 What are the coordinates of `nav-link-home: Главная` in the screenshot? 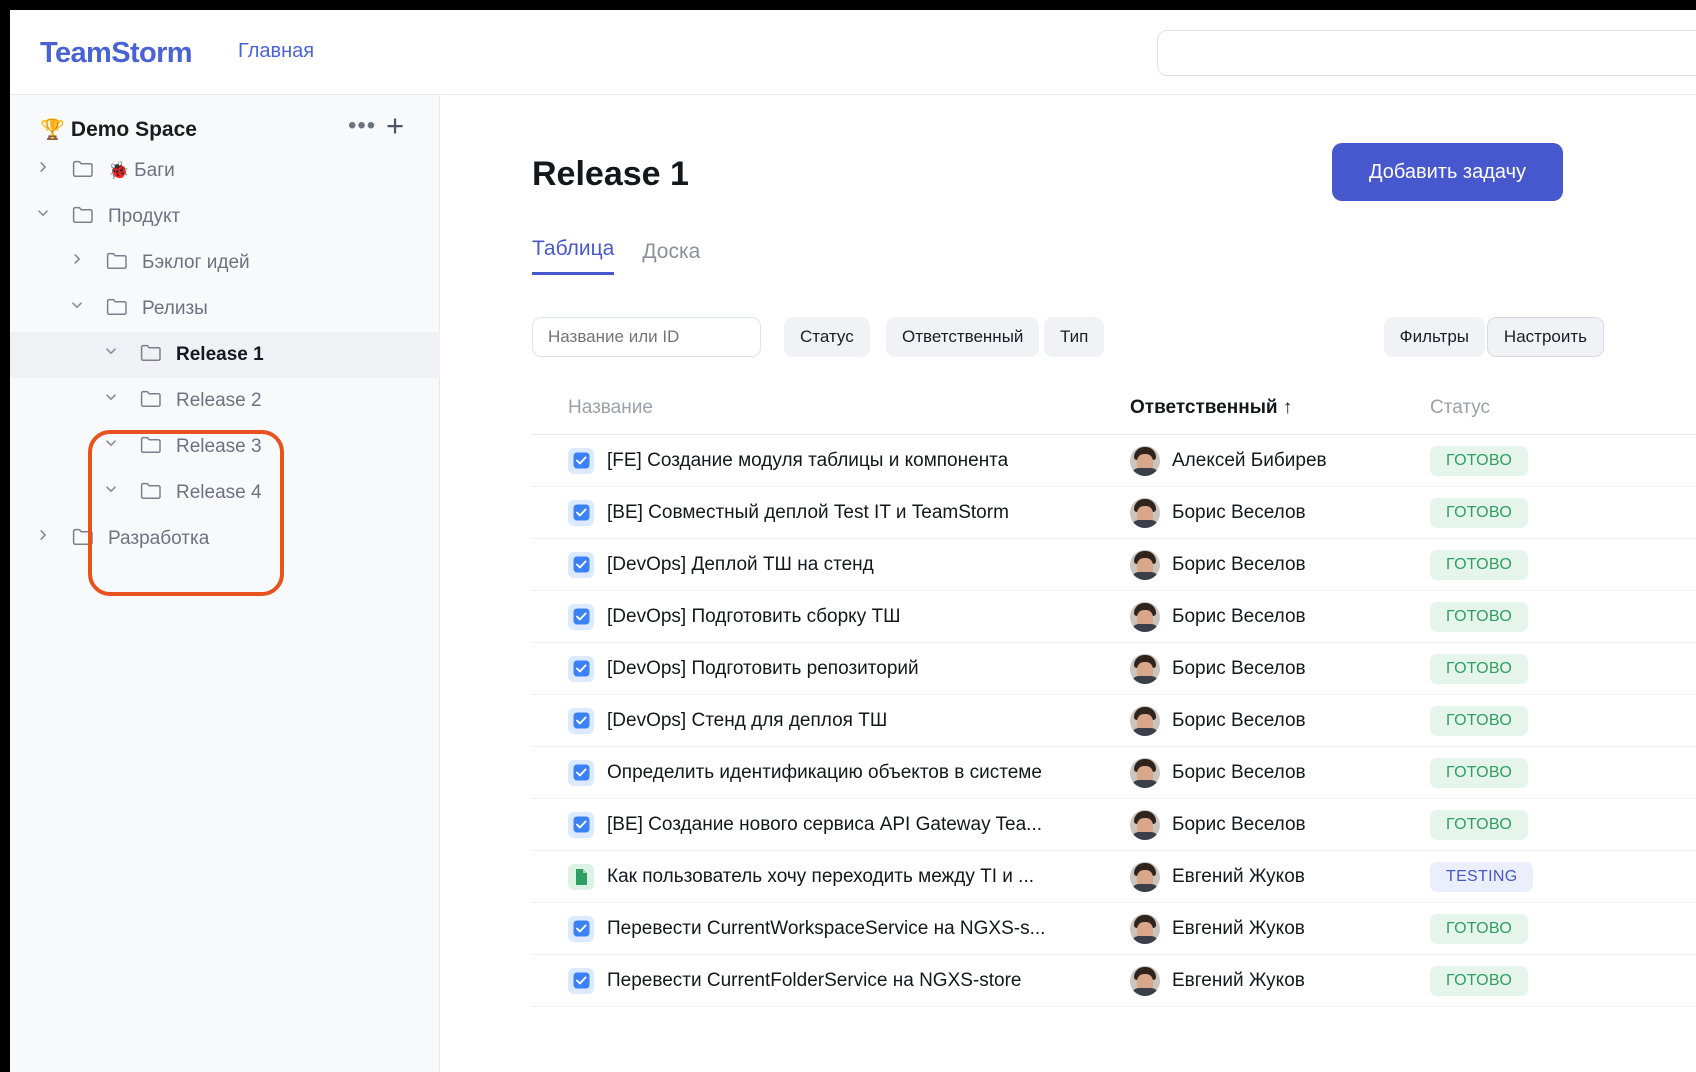 It's located at (276, 51).